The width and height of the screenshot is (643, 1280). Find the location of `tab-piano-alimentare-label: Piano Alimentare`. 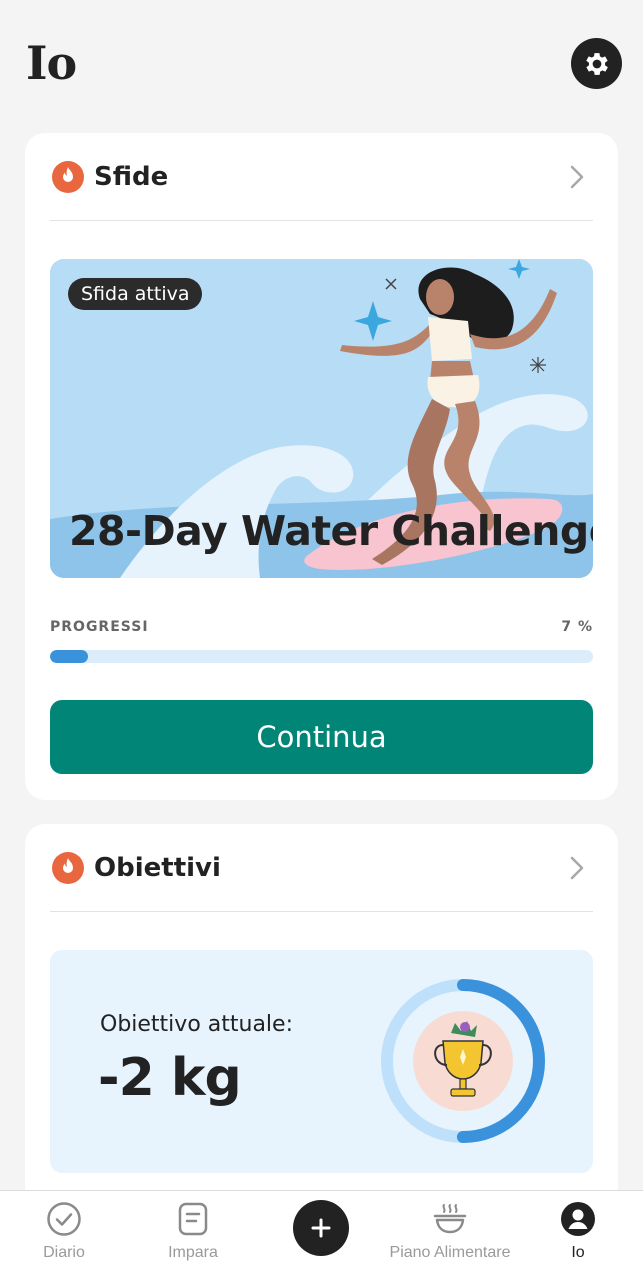

tab-piano-alimentare-label: Piano Alimentare is located at coordinates (450, 1252).